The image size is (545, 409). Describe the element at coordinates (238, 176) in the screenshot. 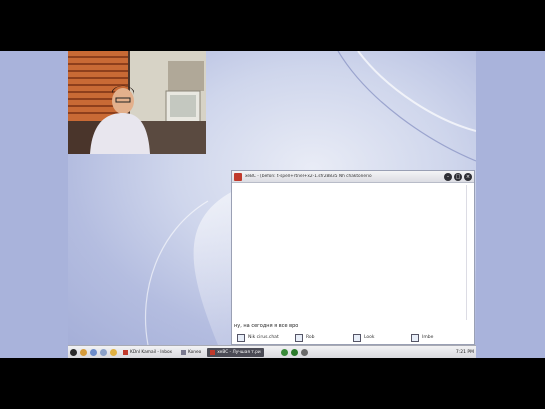

I see `app-icon` at that location.